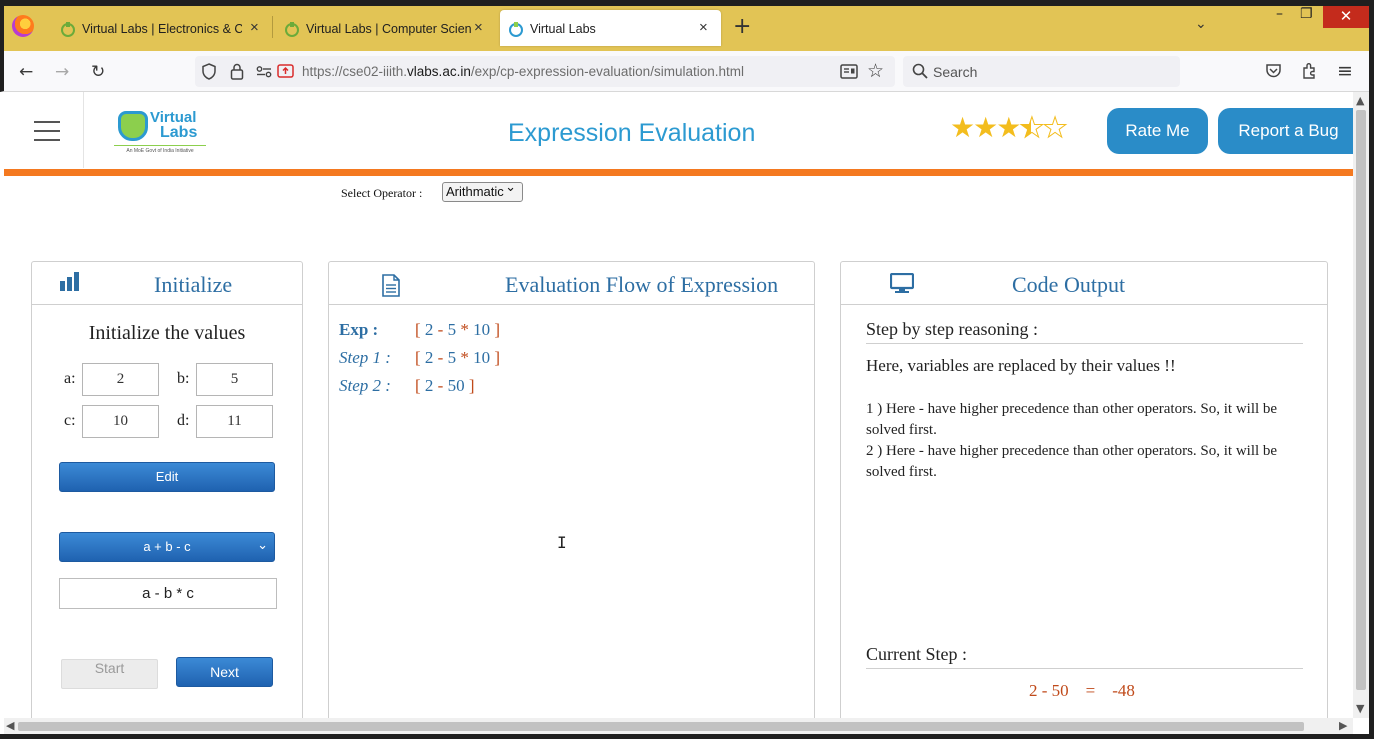 This screenshot has height=739, width=1374. What do you see at coordinates (168, 593) in the screenshot?
I see `expression-input: a - b * c` at bounding box center [168, 593].